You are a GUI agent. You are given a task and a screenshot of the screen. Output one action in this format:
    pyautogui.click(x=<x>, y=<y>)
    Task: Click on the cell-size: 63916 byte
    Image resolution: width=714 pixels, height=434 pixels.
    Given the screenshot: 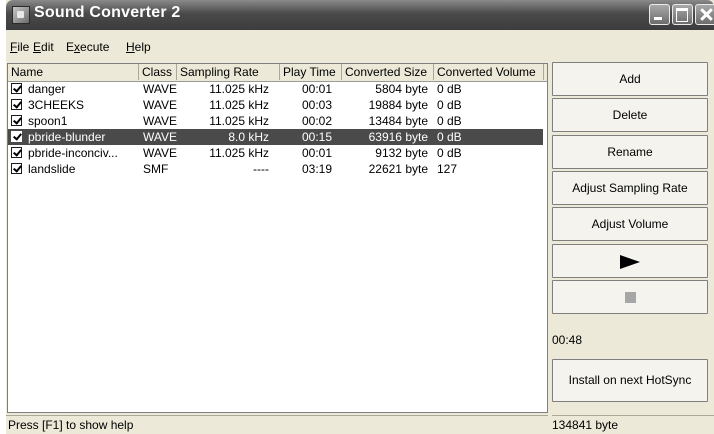 What is the action you would take?
    pyautogui.click(x=398, y=137)
    